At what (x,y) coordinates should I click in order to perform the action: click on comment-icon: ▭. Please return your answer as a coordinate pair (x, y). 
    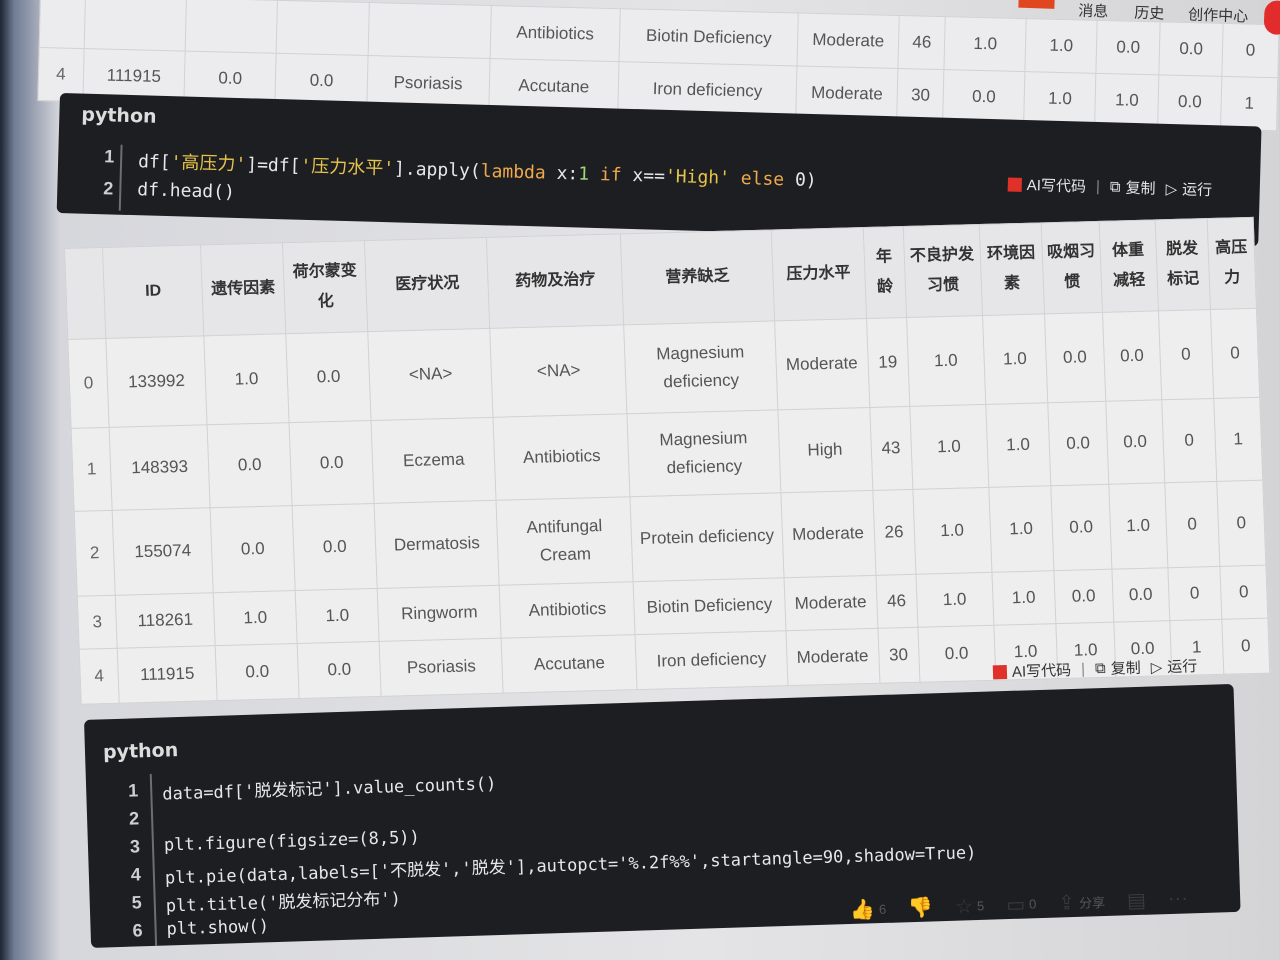
    Looking at the image, I should click on (1015, 905).